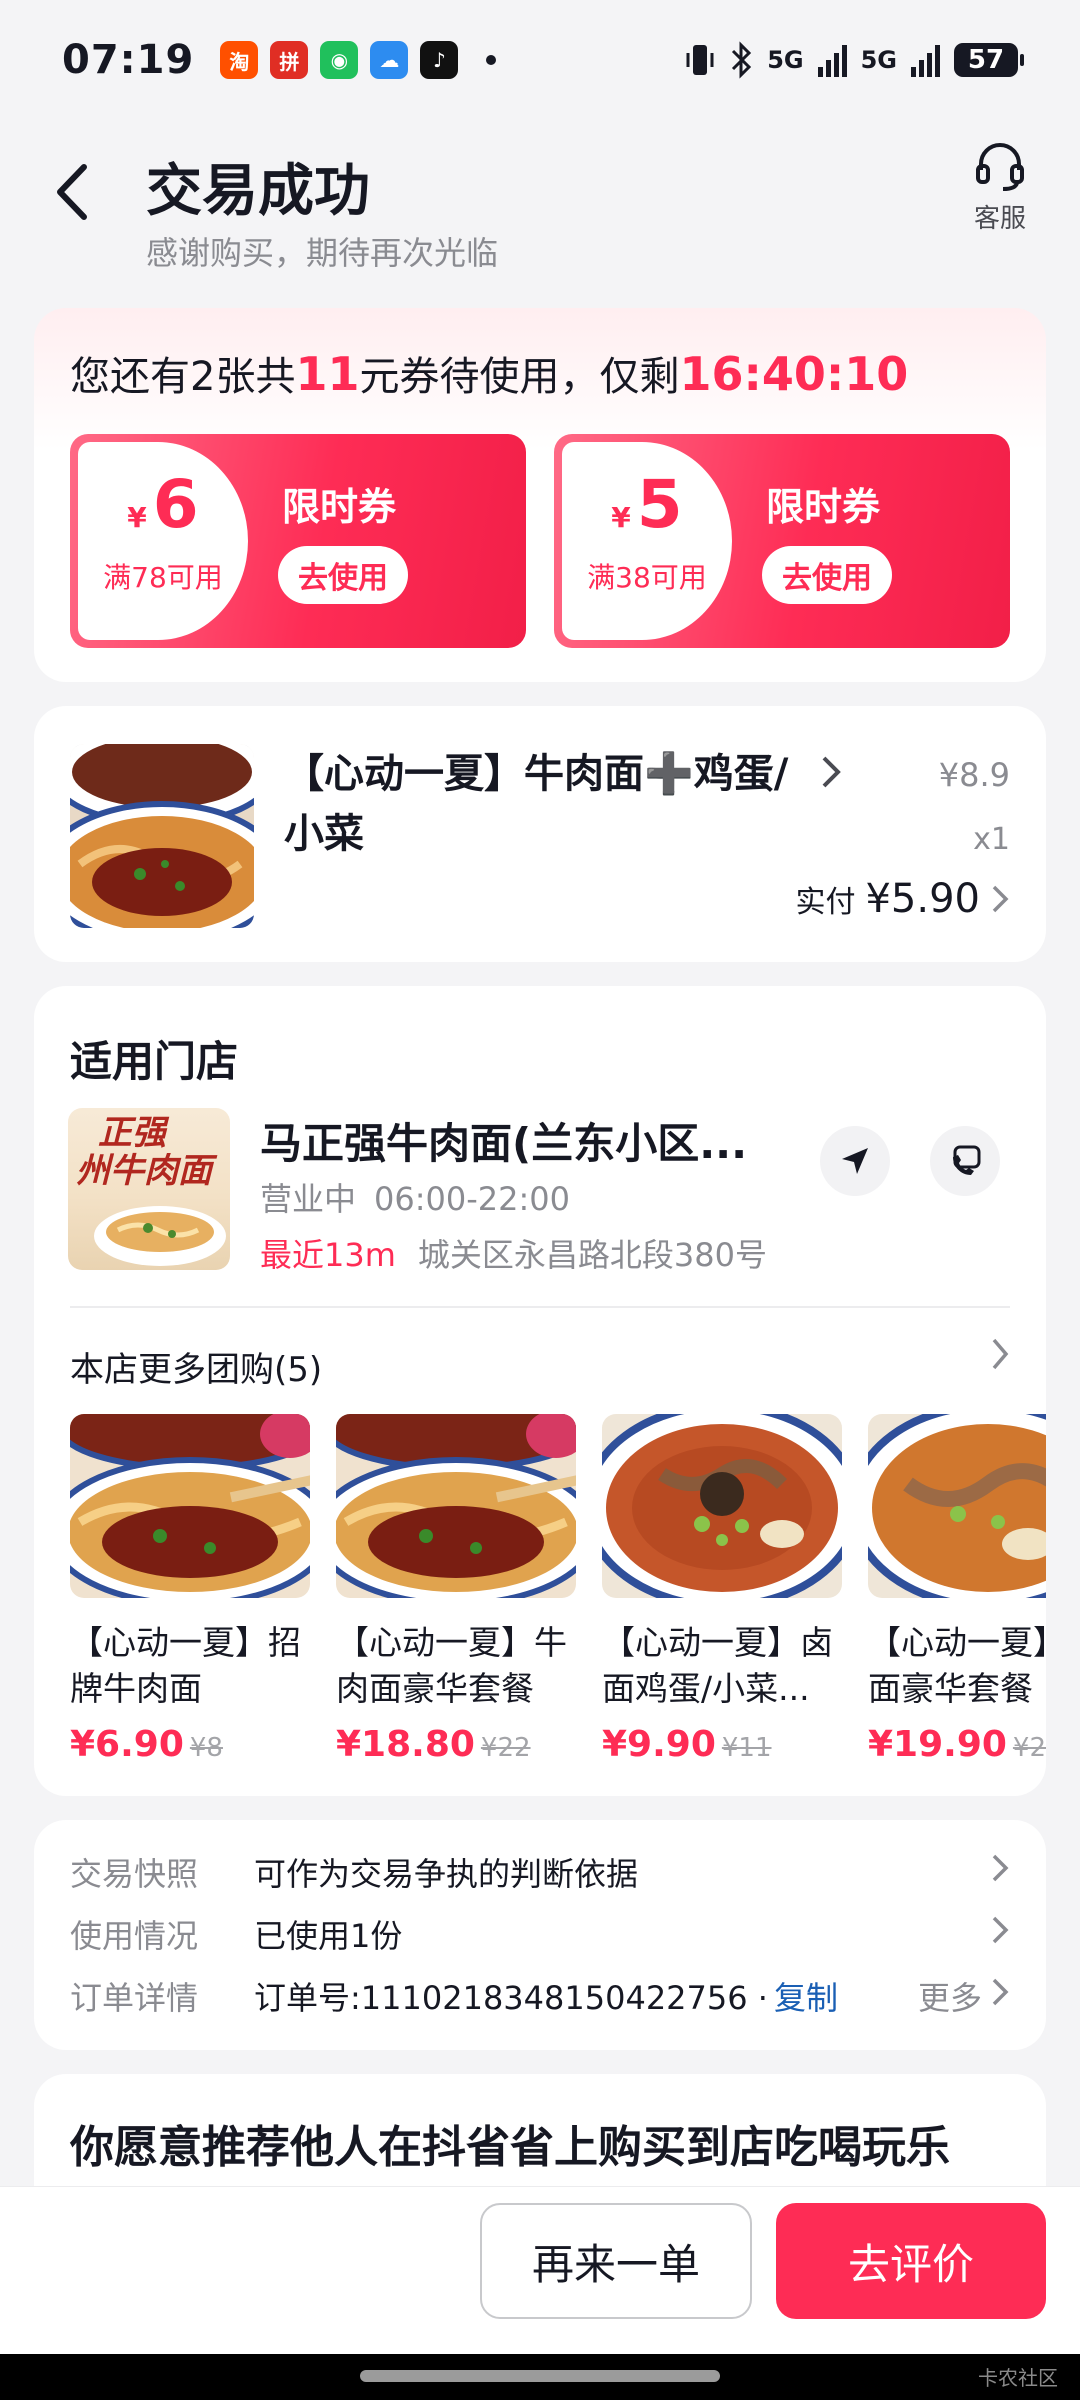 The width and height of the screenshot is (1080, 2400). I want to click on deal-original-price: ¥11, so click(746, 1748).